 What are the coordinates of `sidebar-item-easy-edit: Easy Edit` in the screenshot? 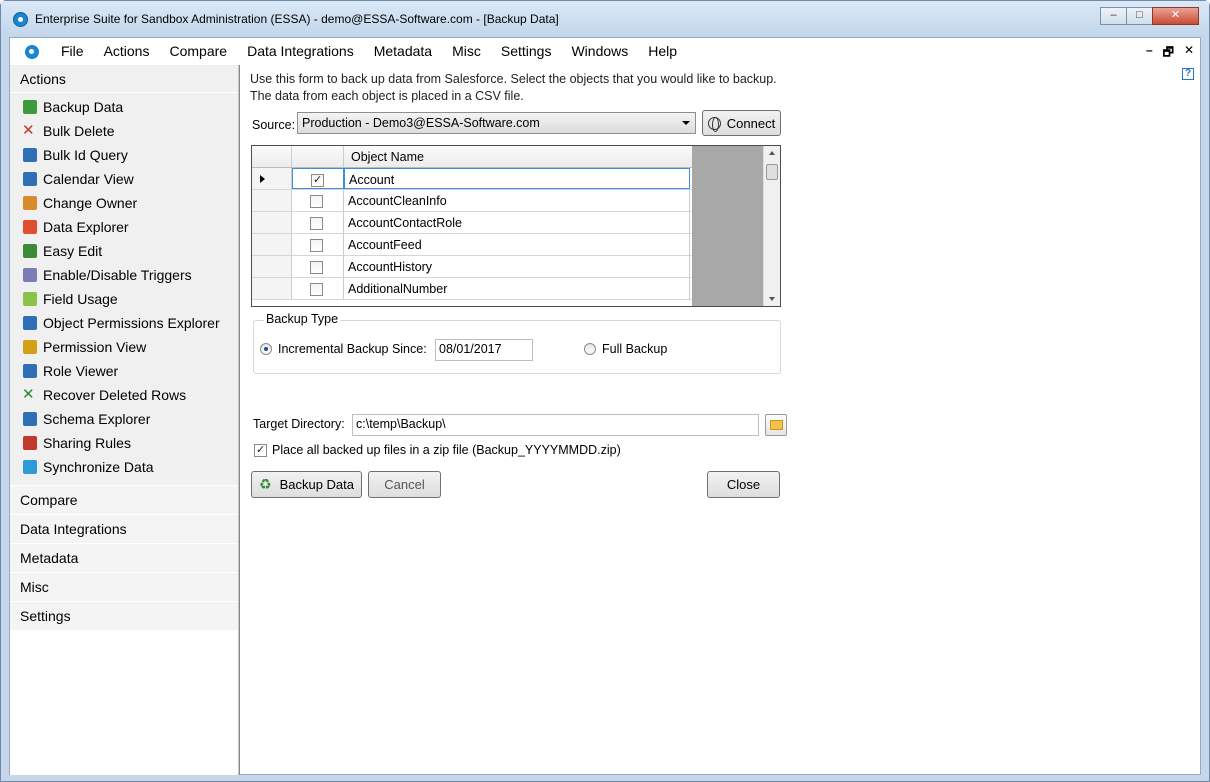 It's located at (124, 251).